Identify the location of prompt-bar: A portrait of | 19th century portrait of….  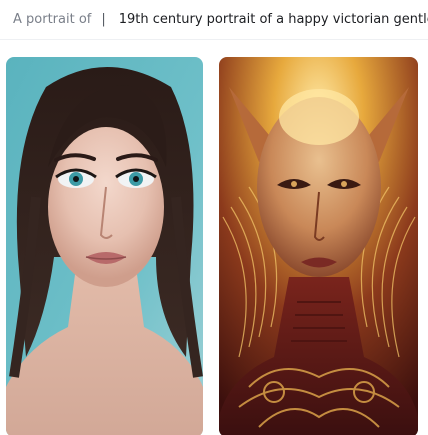
(214, 20).